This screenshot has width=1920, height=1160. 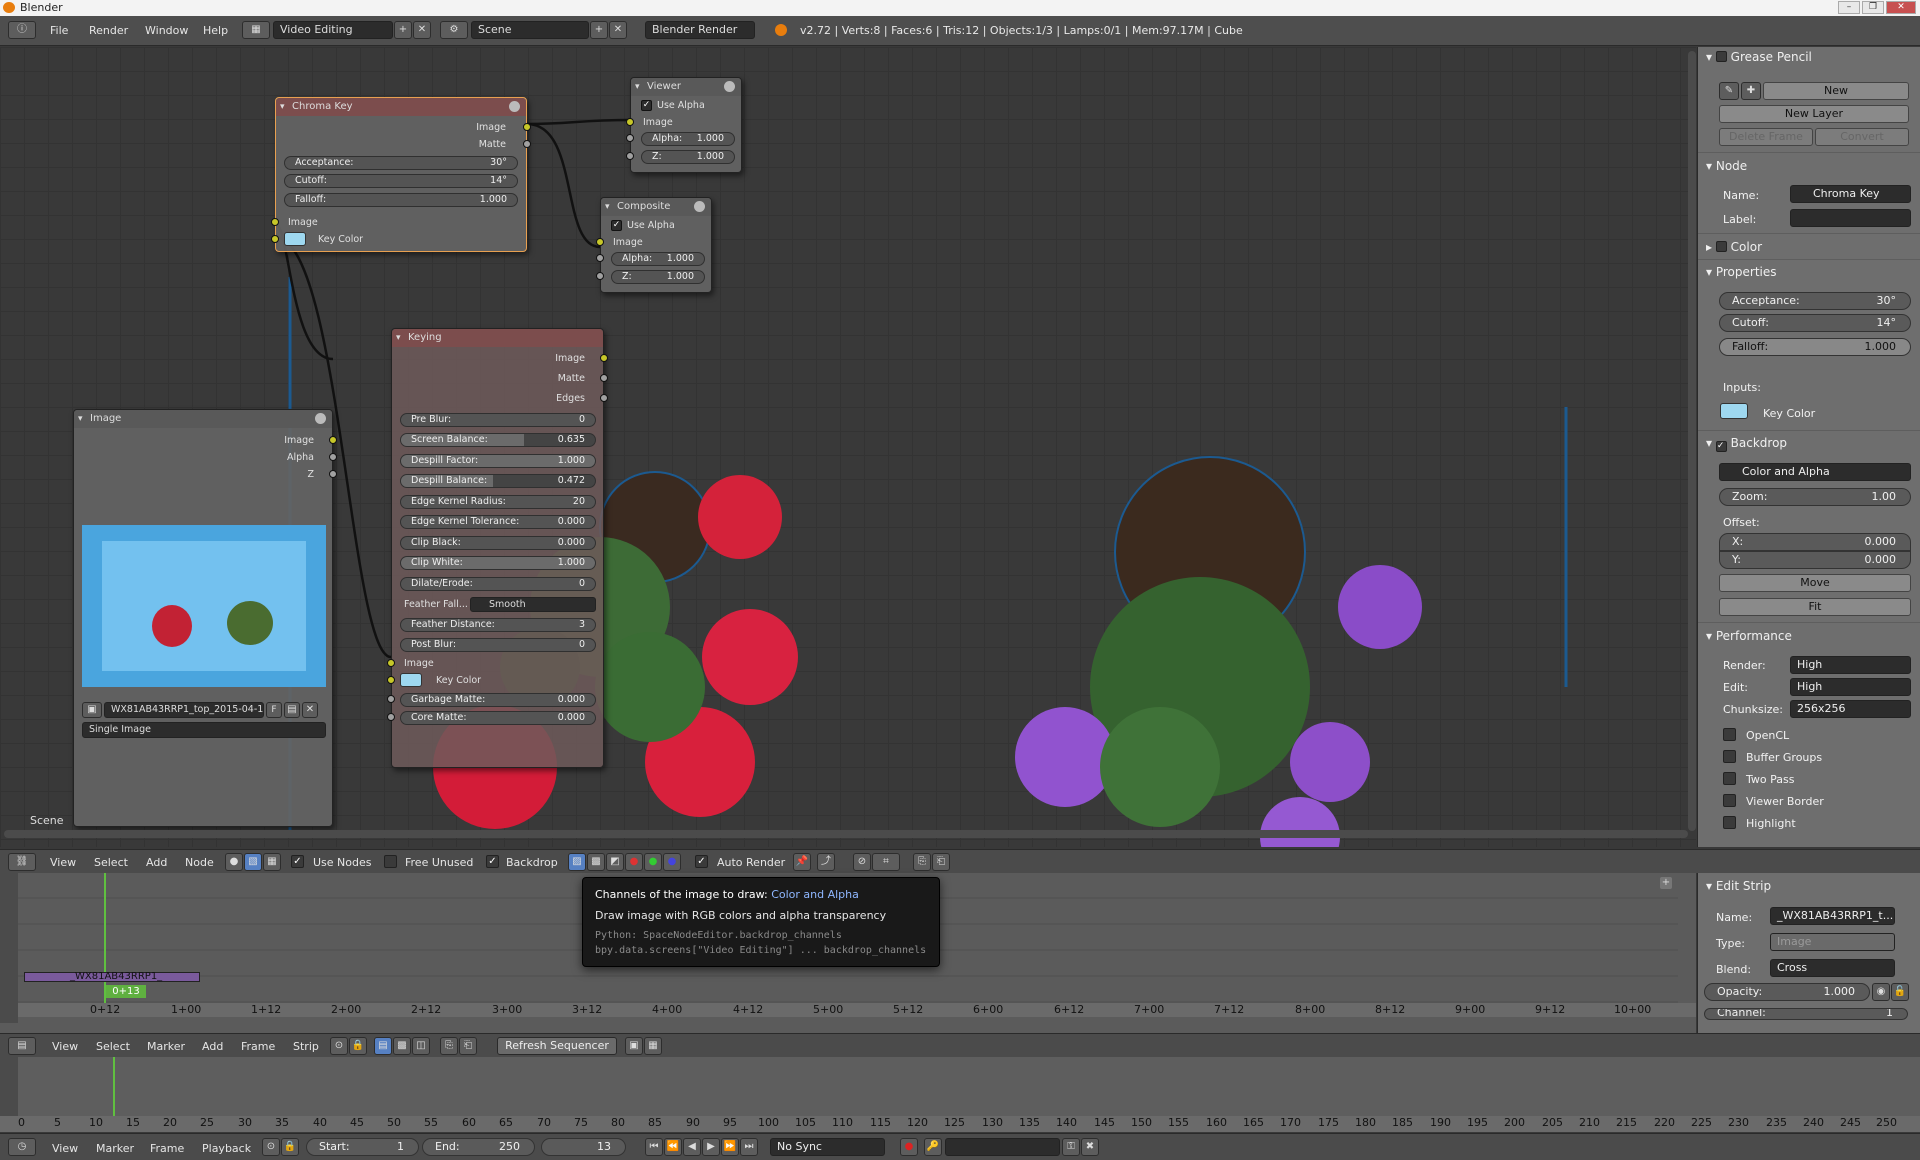 I want to click on use-nodes-checkbox: ✓, so click(x=297, y=861).